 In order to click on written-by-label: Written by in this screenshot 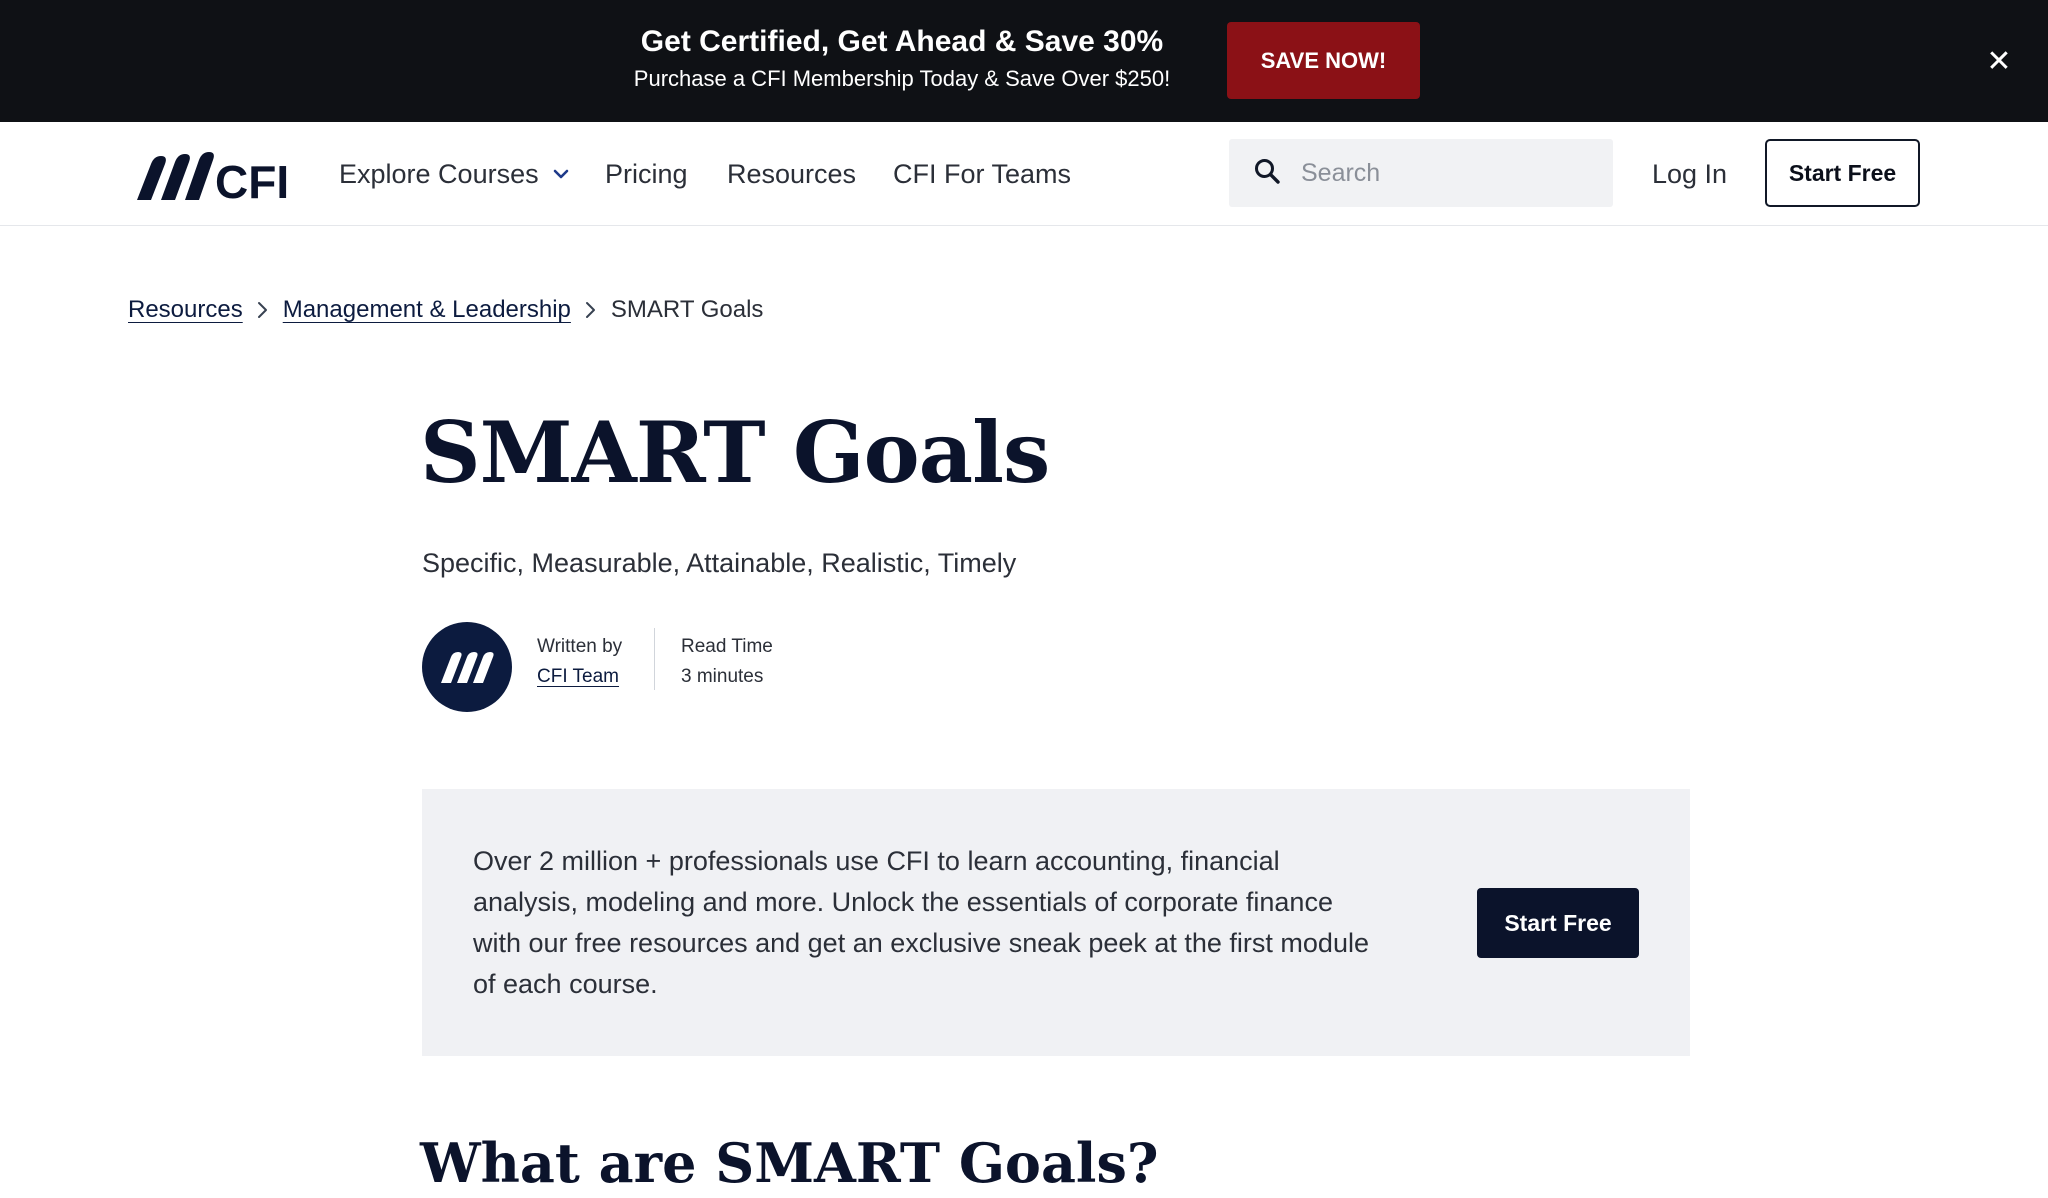, I will do `click(580, 646)`.